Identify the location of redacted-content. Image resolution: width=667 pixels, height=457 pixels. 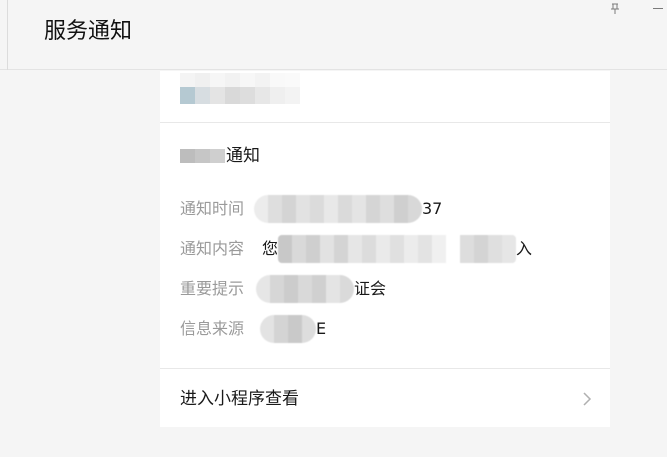
(397, 249).